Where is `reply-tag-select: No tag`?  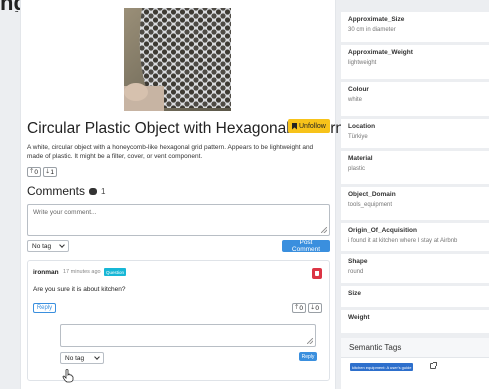
reply-tag-select: No tag is located at coordinates (82, 358).